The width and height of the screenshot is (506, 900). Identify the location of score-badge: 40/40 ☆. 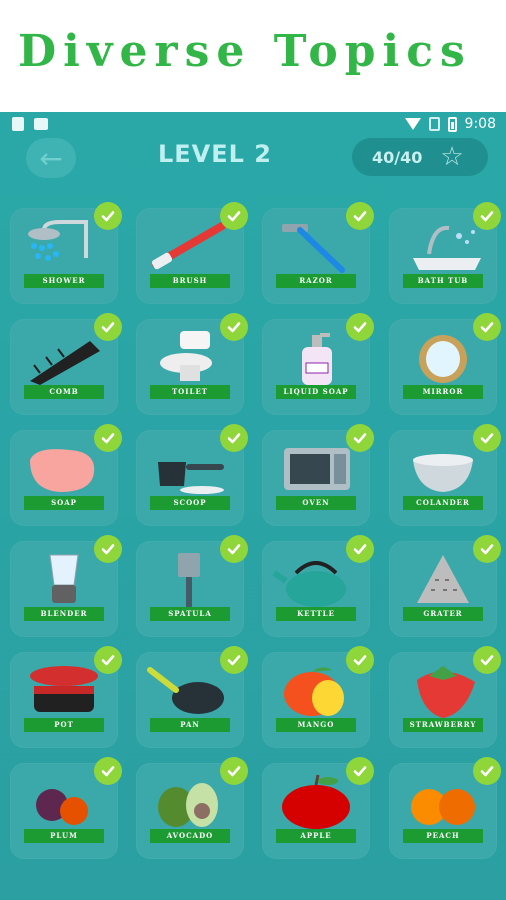
(420, 157).